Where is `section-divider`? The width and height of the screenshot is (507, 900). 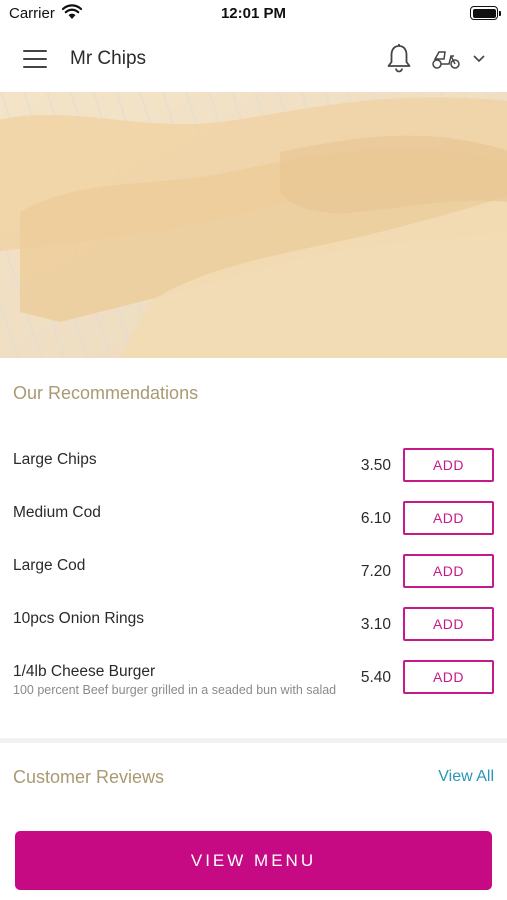 section-divider is located at coordinates (253, 740).